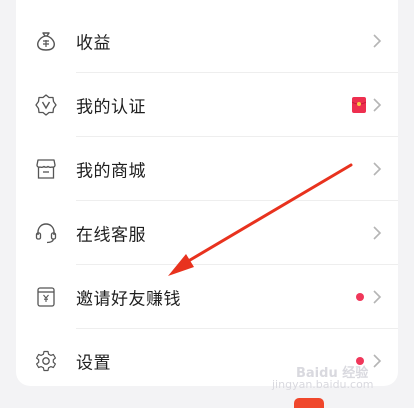 The height and width of the screenshot is (408, 414). What do you see at coordinates (93, 363) in the screenshot?
I see `menu-item-label: 设置` at bounding box center [93, 363].